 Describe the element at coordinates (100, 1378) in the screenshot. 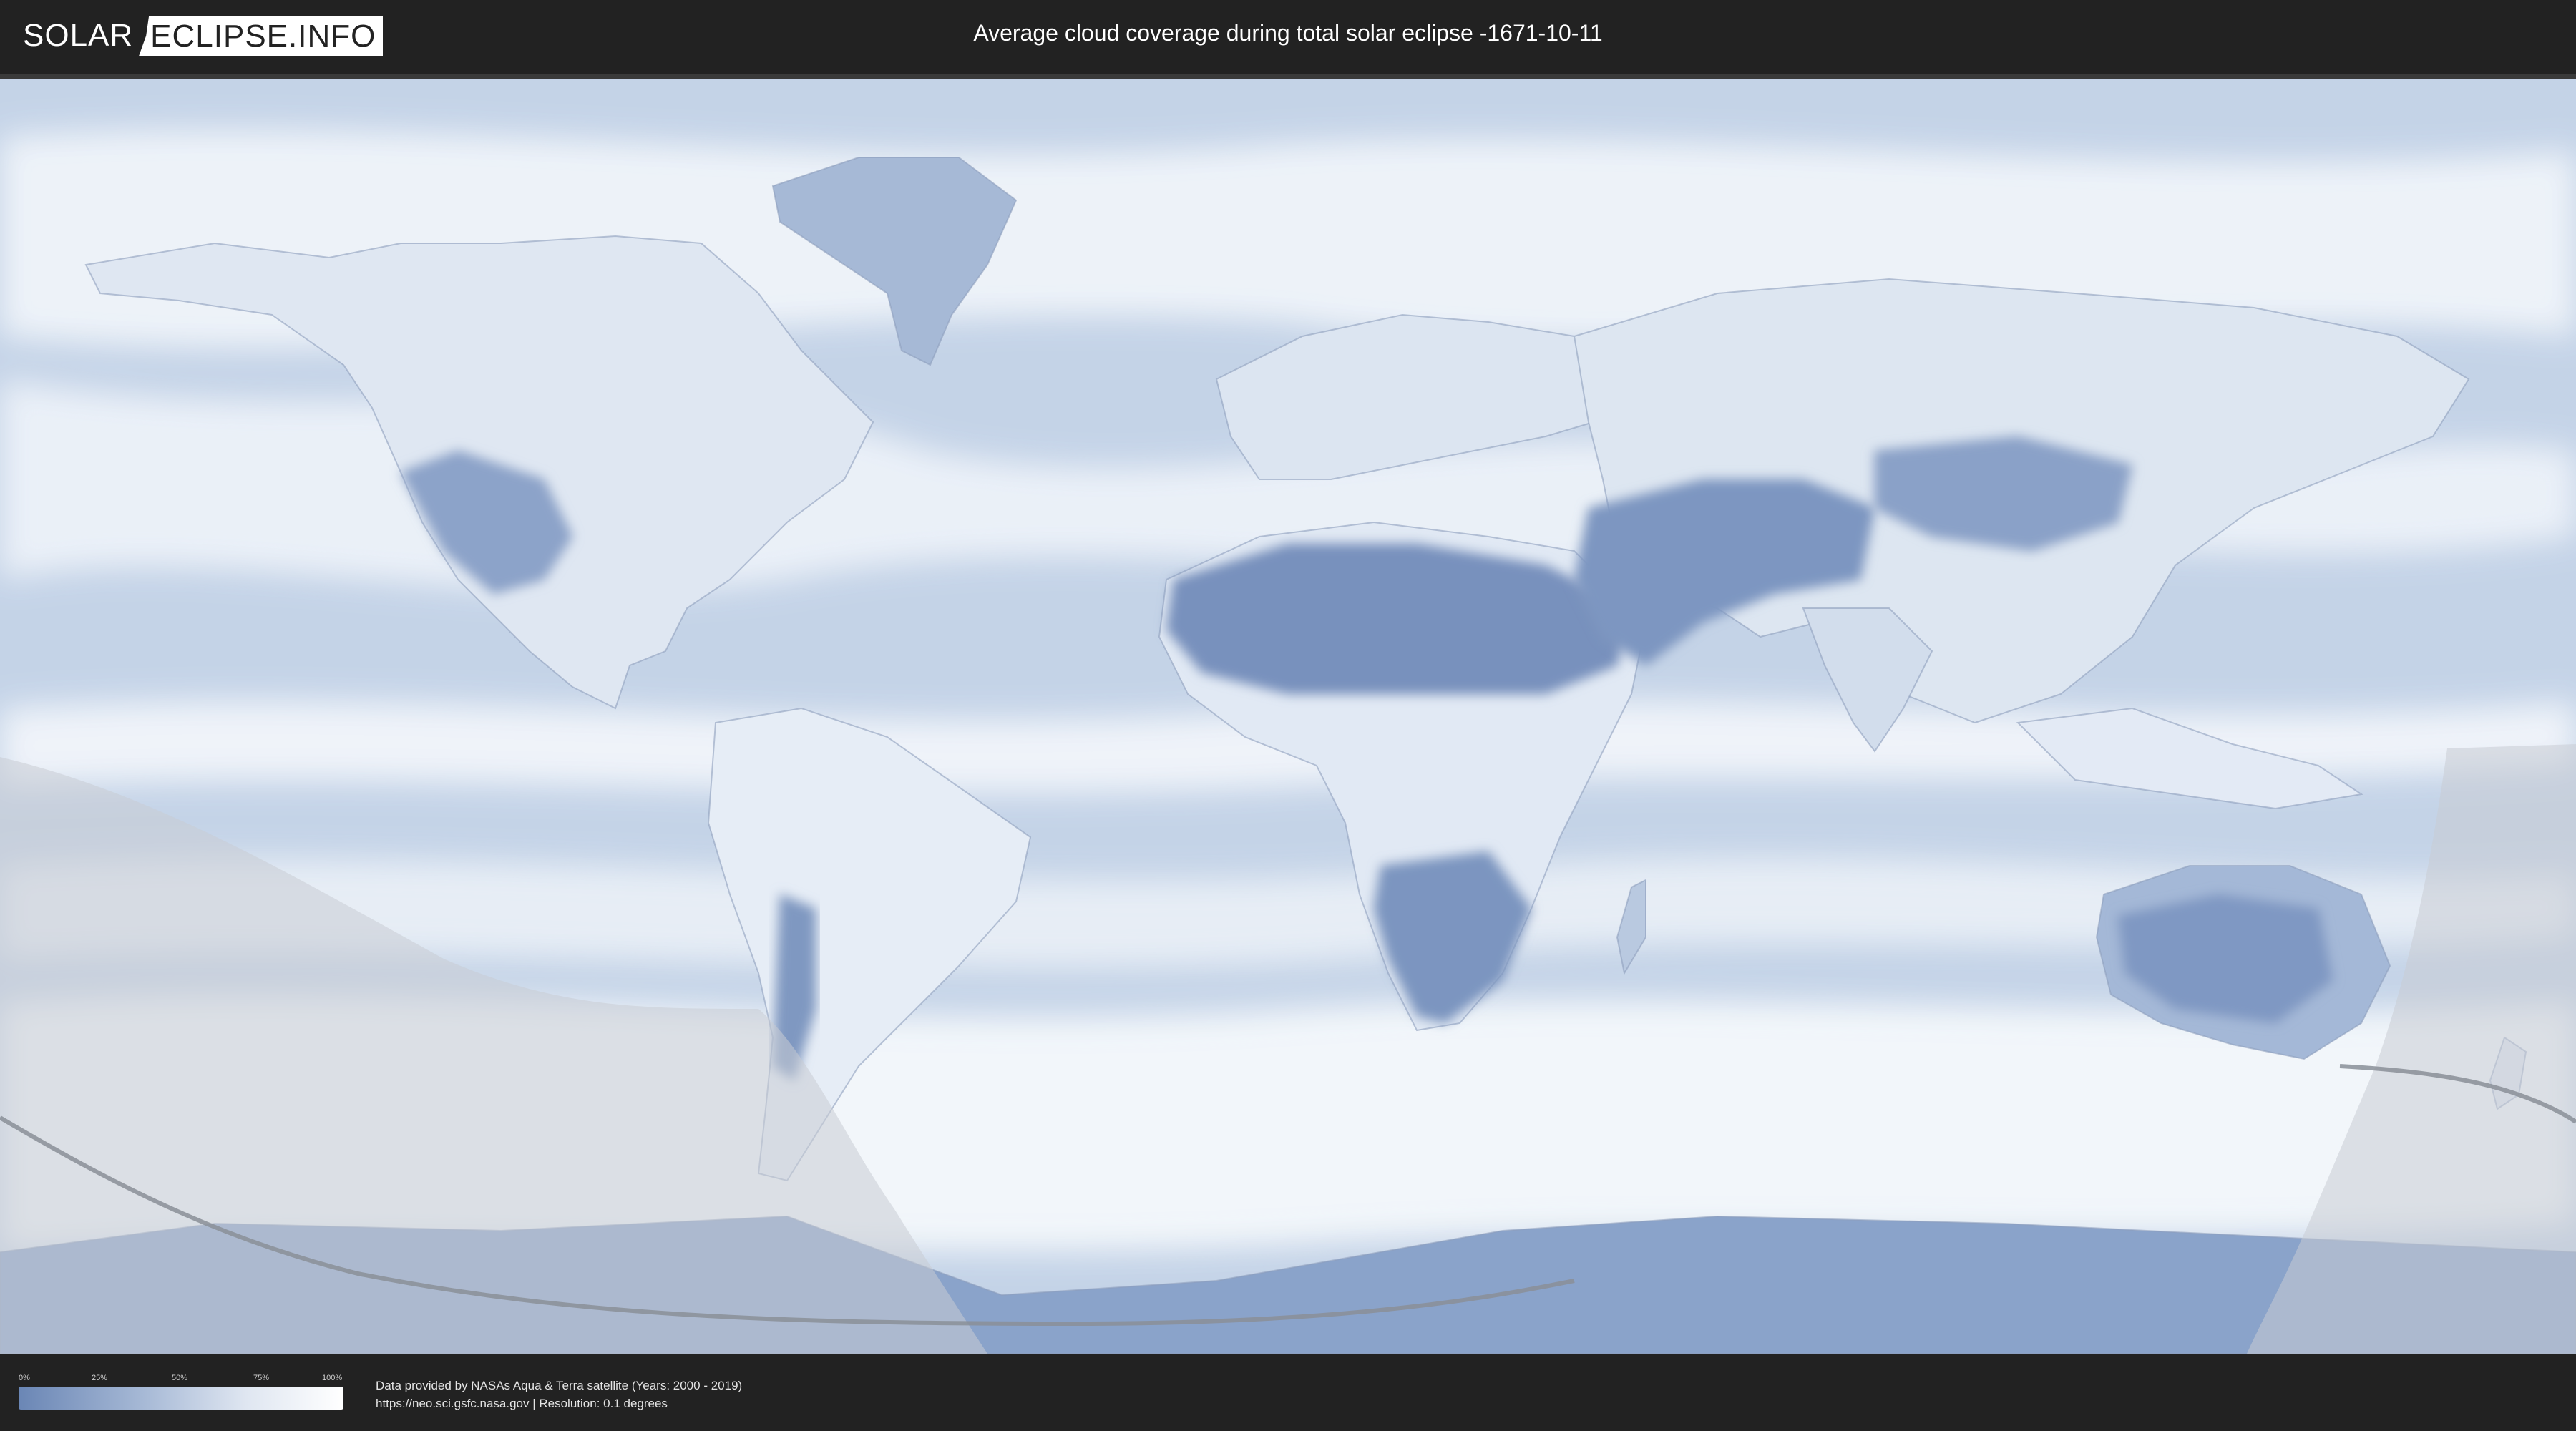

I see `legend-tick-25: 25%` at that location.